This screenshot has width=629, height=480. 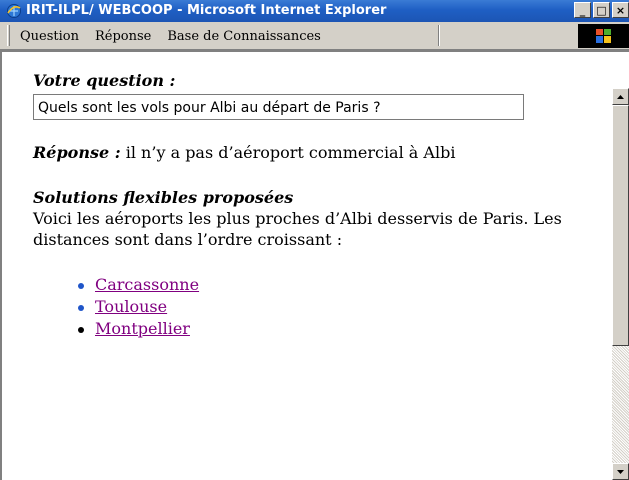 What do you see at coordinates (620, 404) in the screenshot?
I see `scroll-track` at bounding box center [620, 404].